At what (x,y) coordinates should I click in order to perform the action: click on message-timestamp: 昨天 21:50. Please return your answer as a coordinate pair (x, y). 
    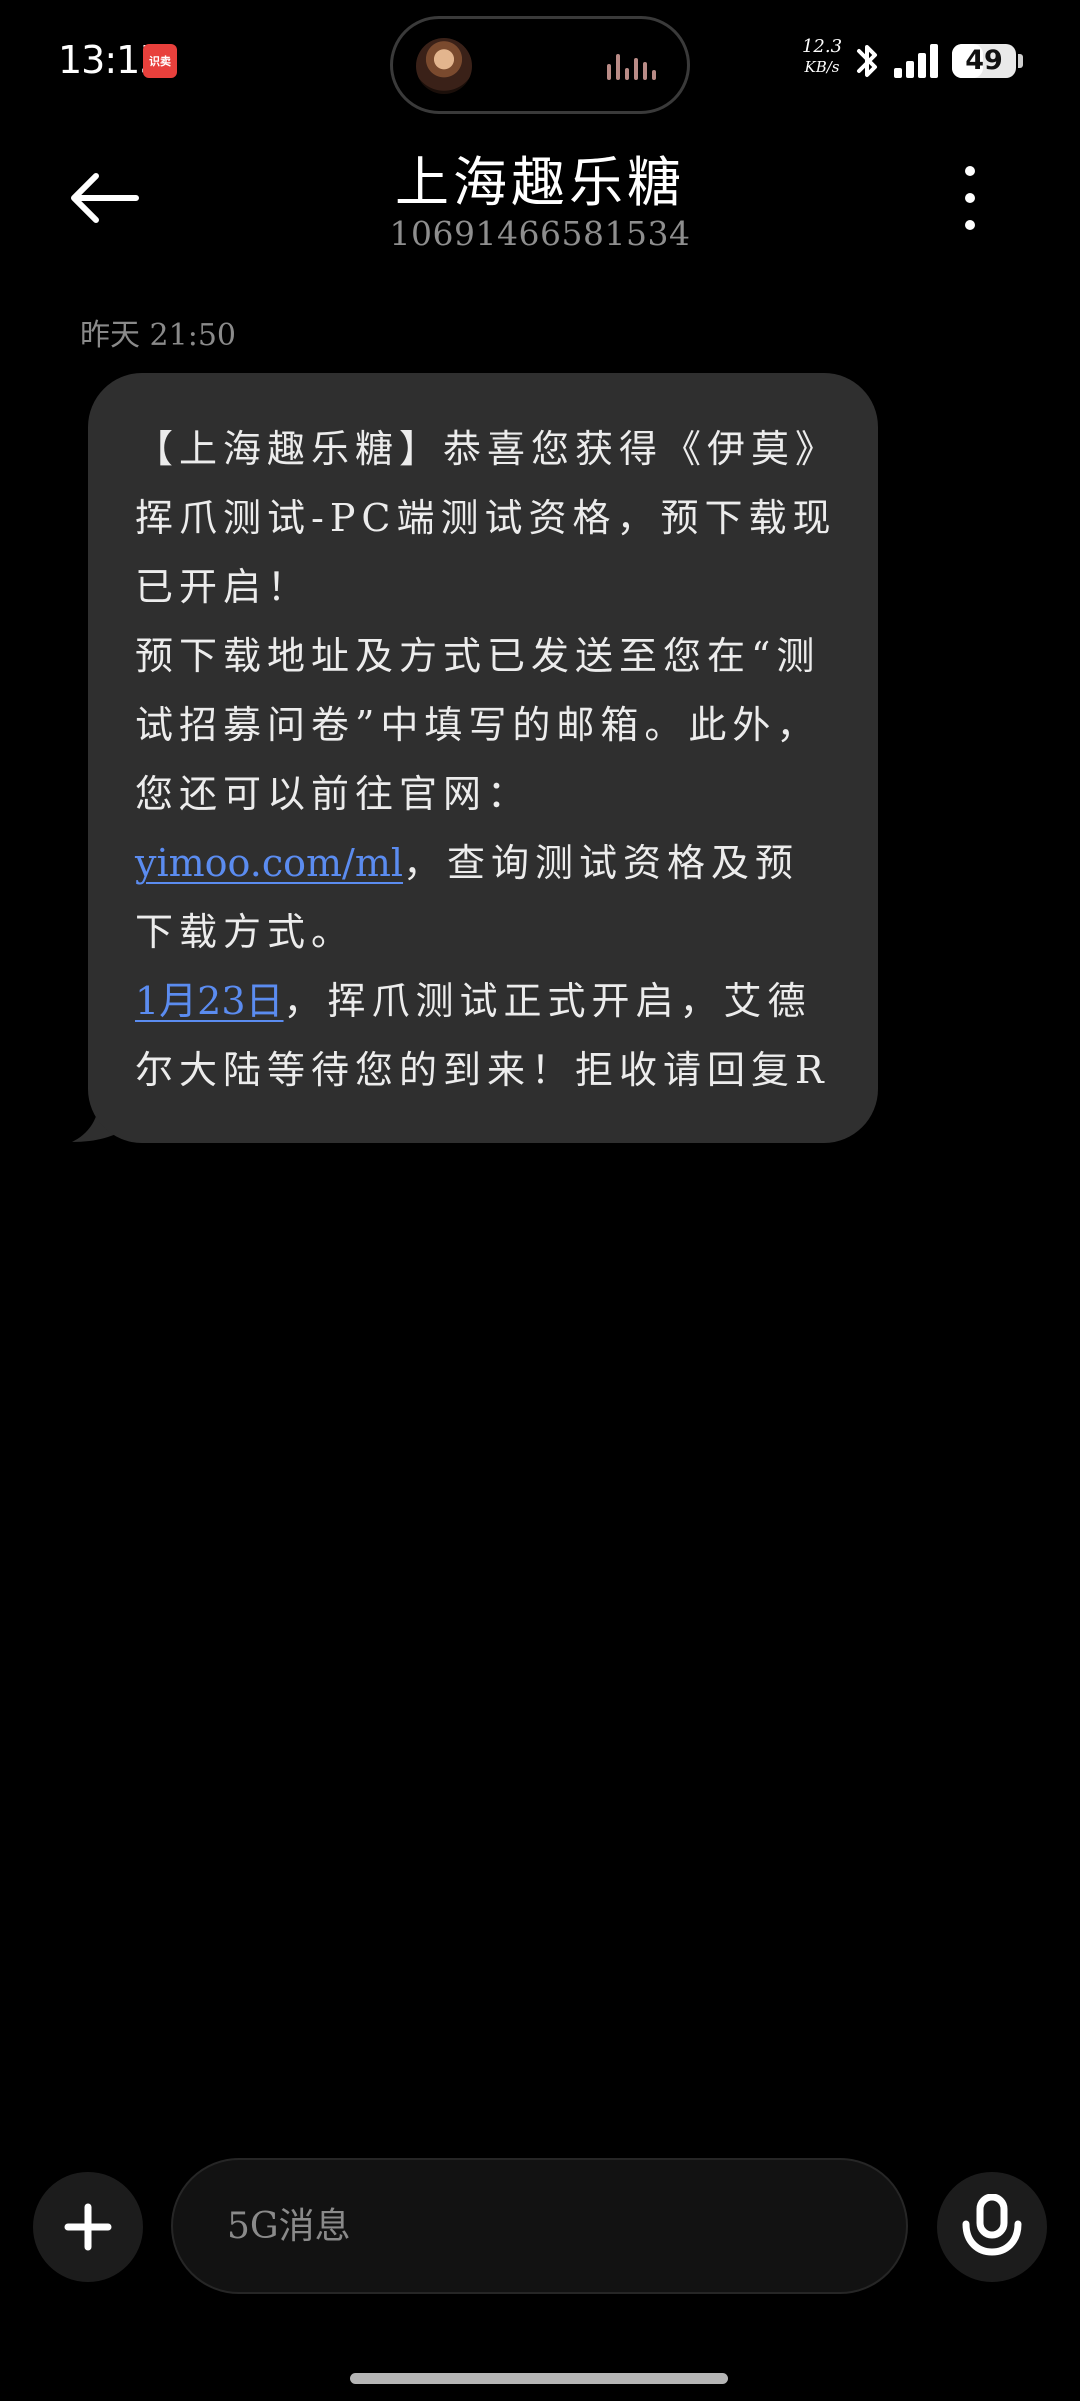
    Looking at the image, I should click on (158, 335).